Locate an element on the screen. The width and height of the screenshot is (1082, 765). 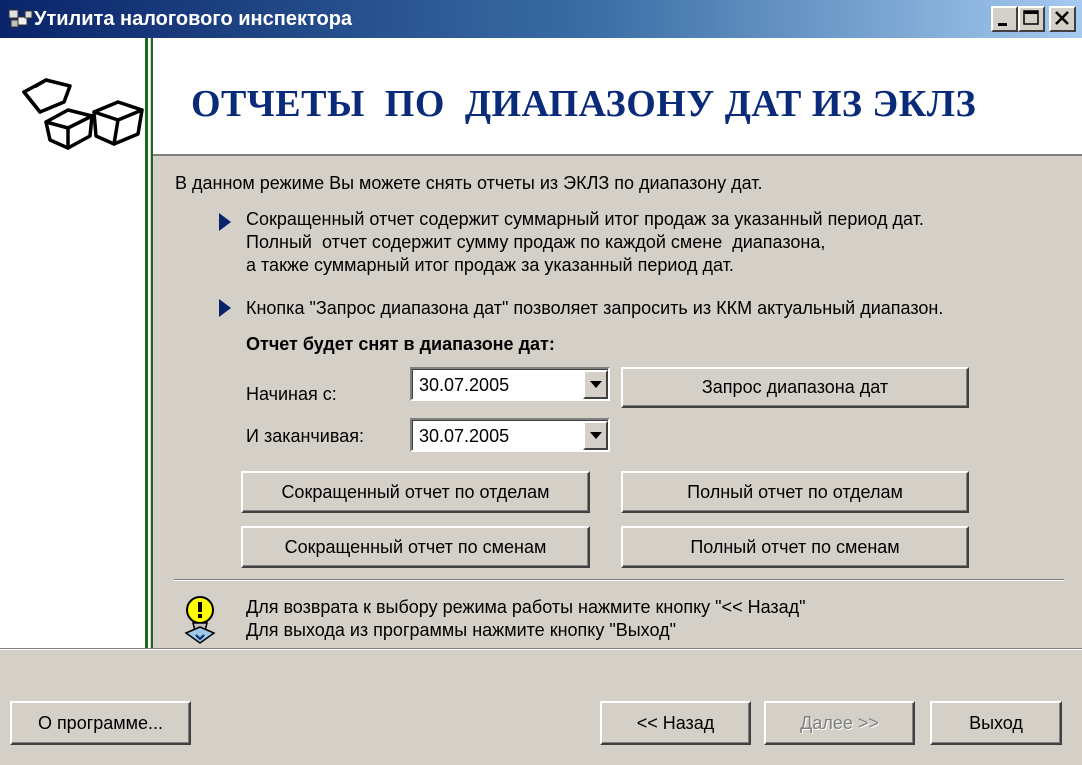
start-date-dropdown-button is located at coordinates (595, 384).